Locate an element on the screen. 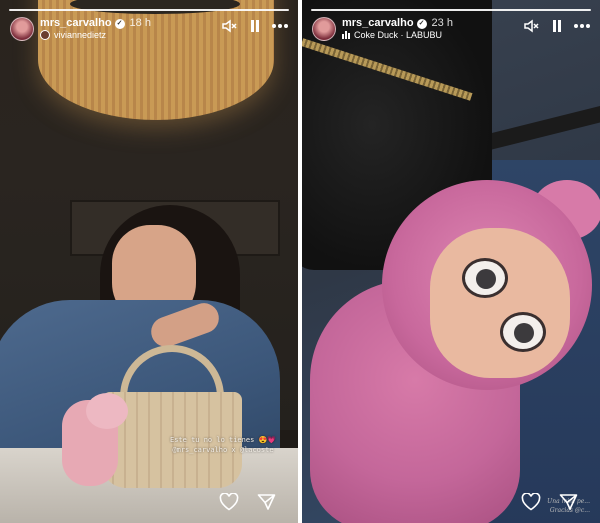  tagged-username: viviannedietz is located at coordinates (80, 35).